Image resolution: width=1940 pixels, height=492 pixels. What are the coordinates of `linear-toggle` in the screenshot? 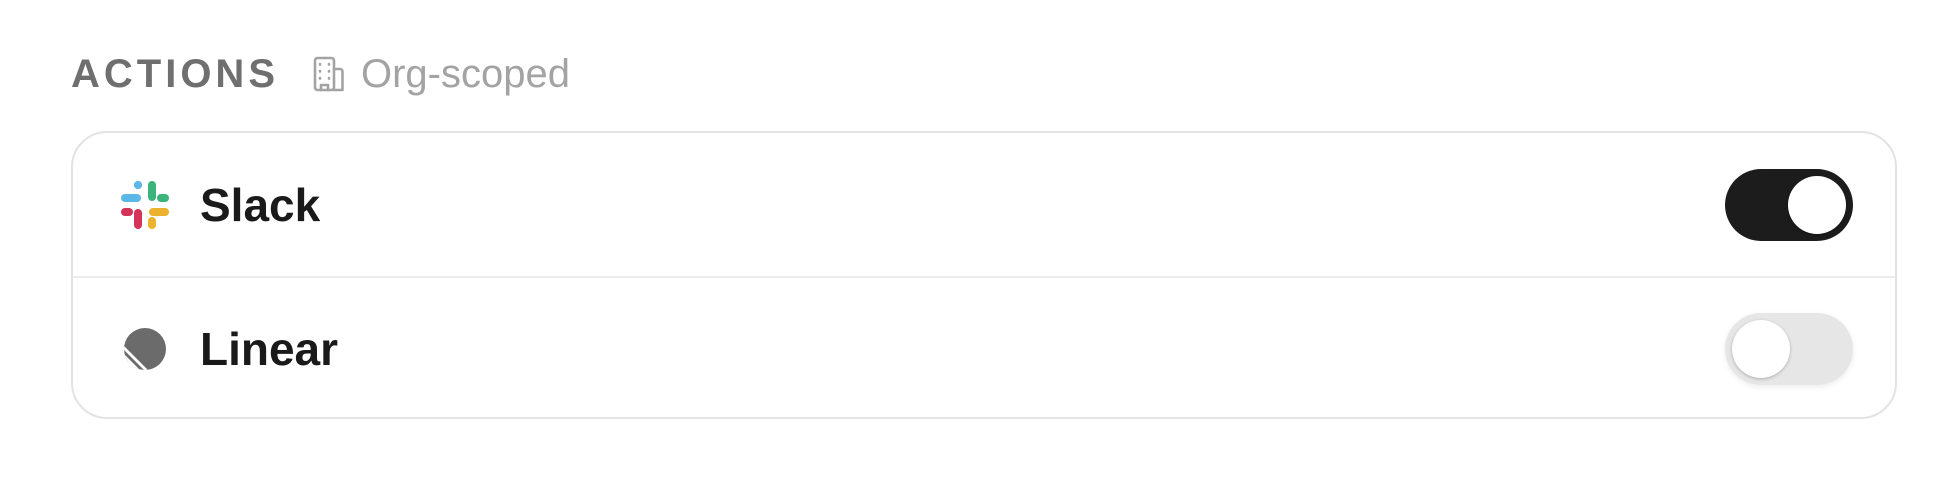 It's located at (1789, 348).